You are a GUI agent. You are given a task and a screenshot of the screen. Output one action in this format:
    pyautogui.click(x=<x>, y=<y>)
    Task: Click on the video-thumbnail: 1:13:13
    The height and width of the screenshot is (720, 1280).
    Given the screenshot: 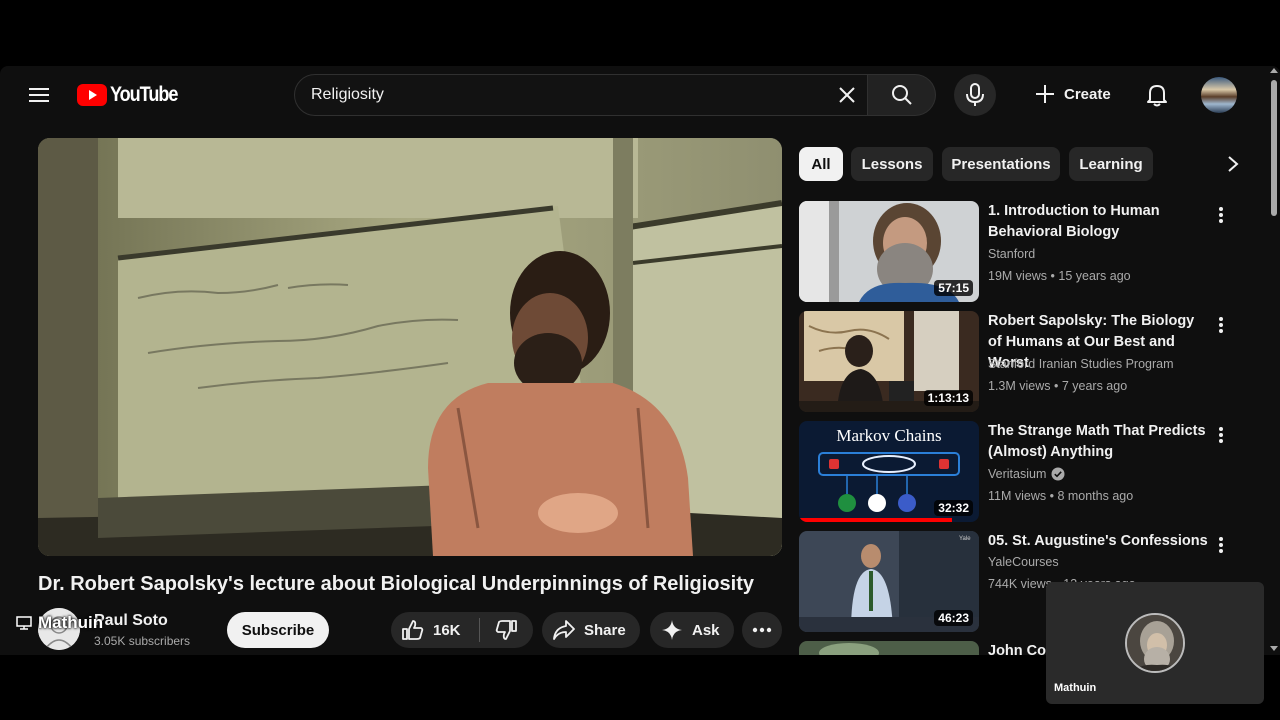 What is the action you would take?
    pyautogui.click(x=889, y=361)
    